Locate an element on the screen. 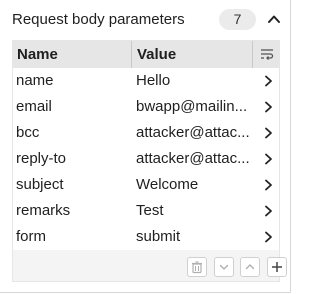 The image size is (320, 294). plus-icon is located at coordinates (277, 267).